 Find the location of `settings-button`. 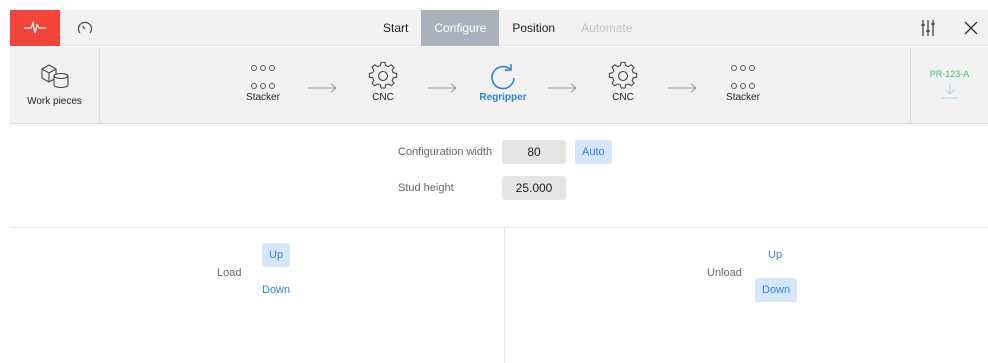

settings-button is located at coordinates (928, 28).